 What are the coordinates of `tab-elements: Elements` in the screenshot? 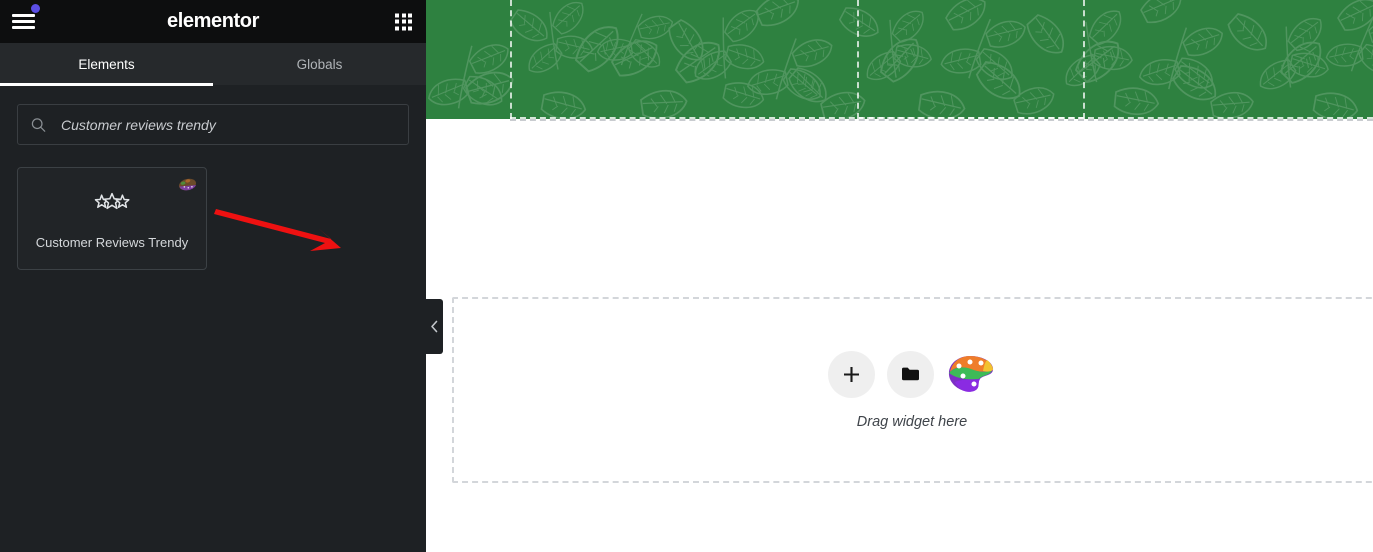 It's located at (106, 64).